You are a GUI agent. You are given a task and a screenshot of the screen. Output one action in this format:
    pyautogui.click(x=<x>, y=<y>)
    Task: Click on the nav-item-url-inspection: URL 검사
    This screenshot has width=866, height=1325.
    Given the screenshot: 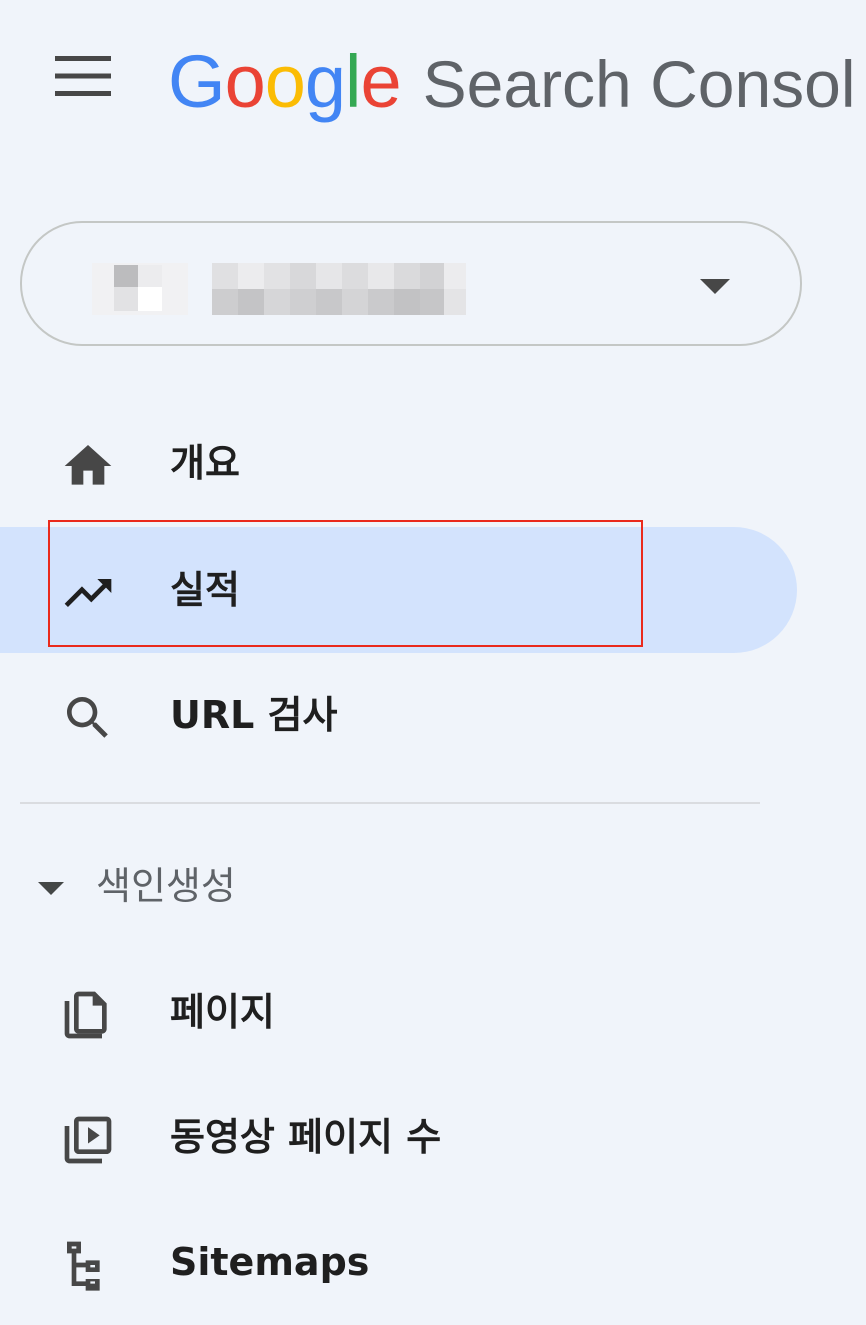 What is the action you would take?
    pyautogui.click(x=398, y=715)
    